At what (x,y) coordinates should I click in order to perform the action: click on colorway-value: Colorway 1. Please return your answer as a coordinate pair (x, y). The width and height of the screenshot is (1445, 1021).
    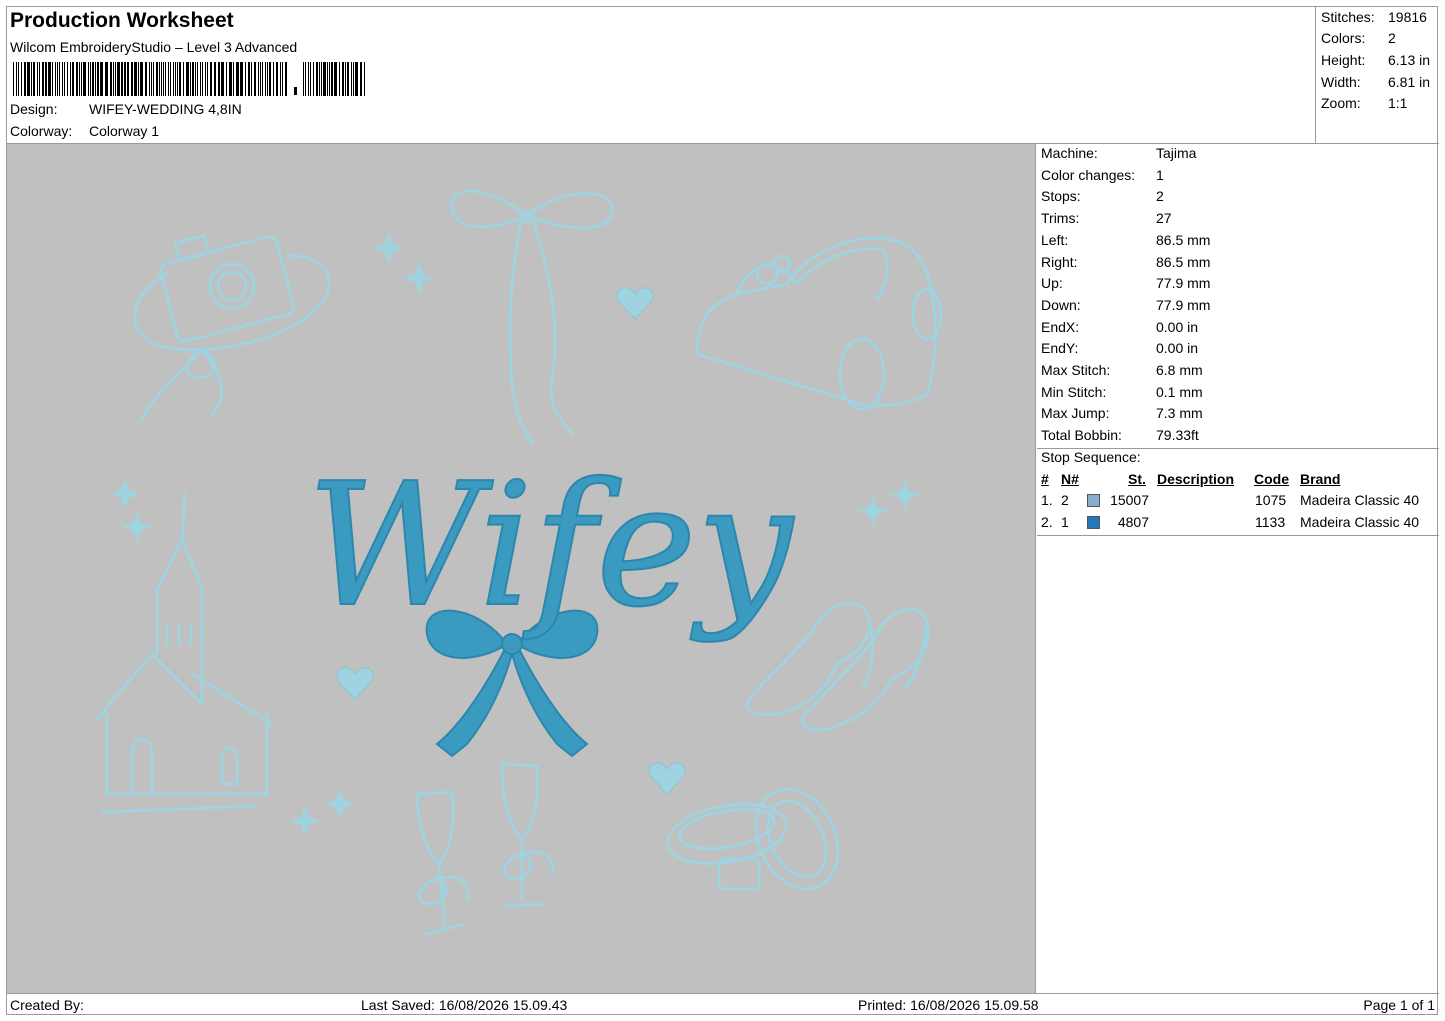
    Looking at the image, I should click on (124, 131).